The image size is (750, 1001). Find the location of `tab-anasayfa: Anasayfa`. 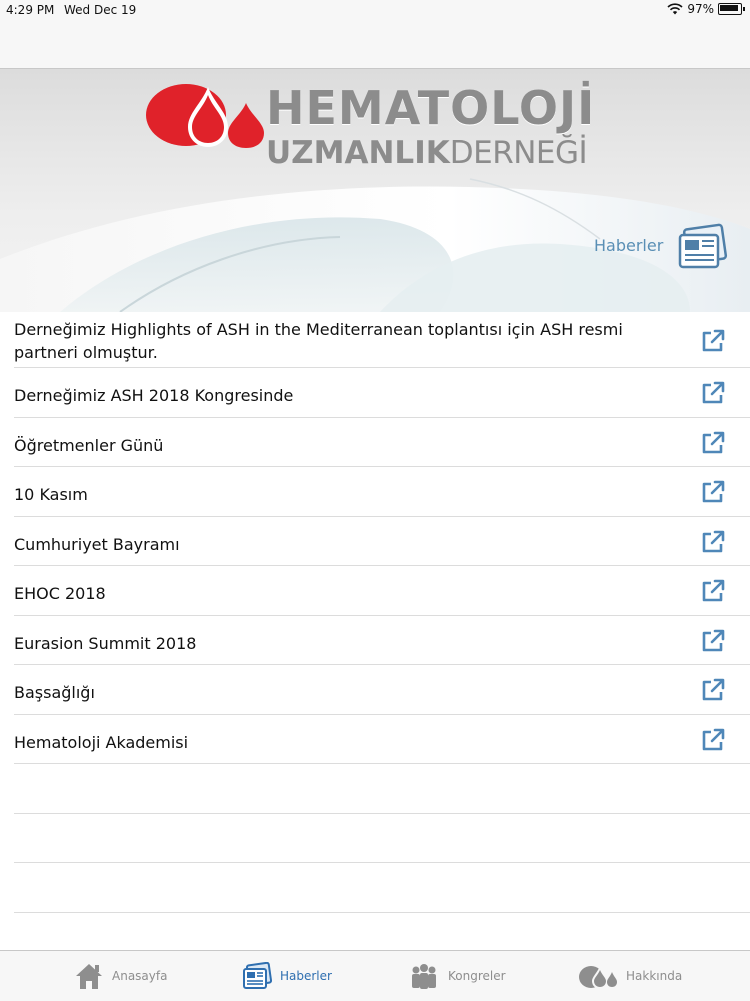

tab-anasayfa: Anasayfa is located at coordinates (120, 976).